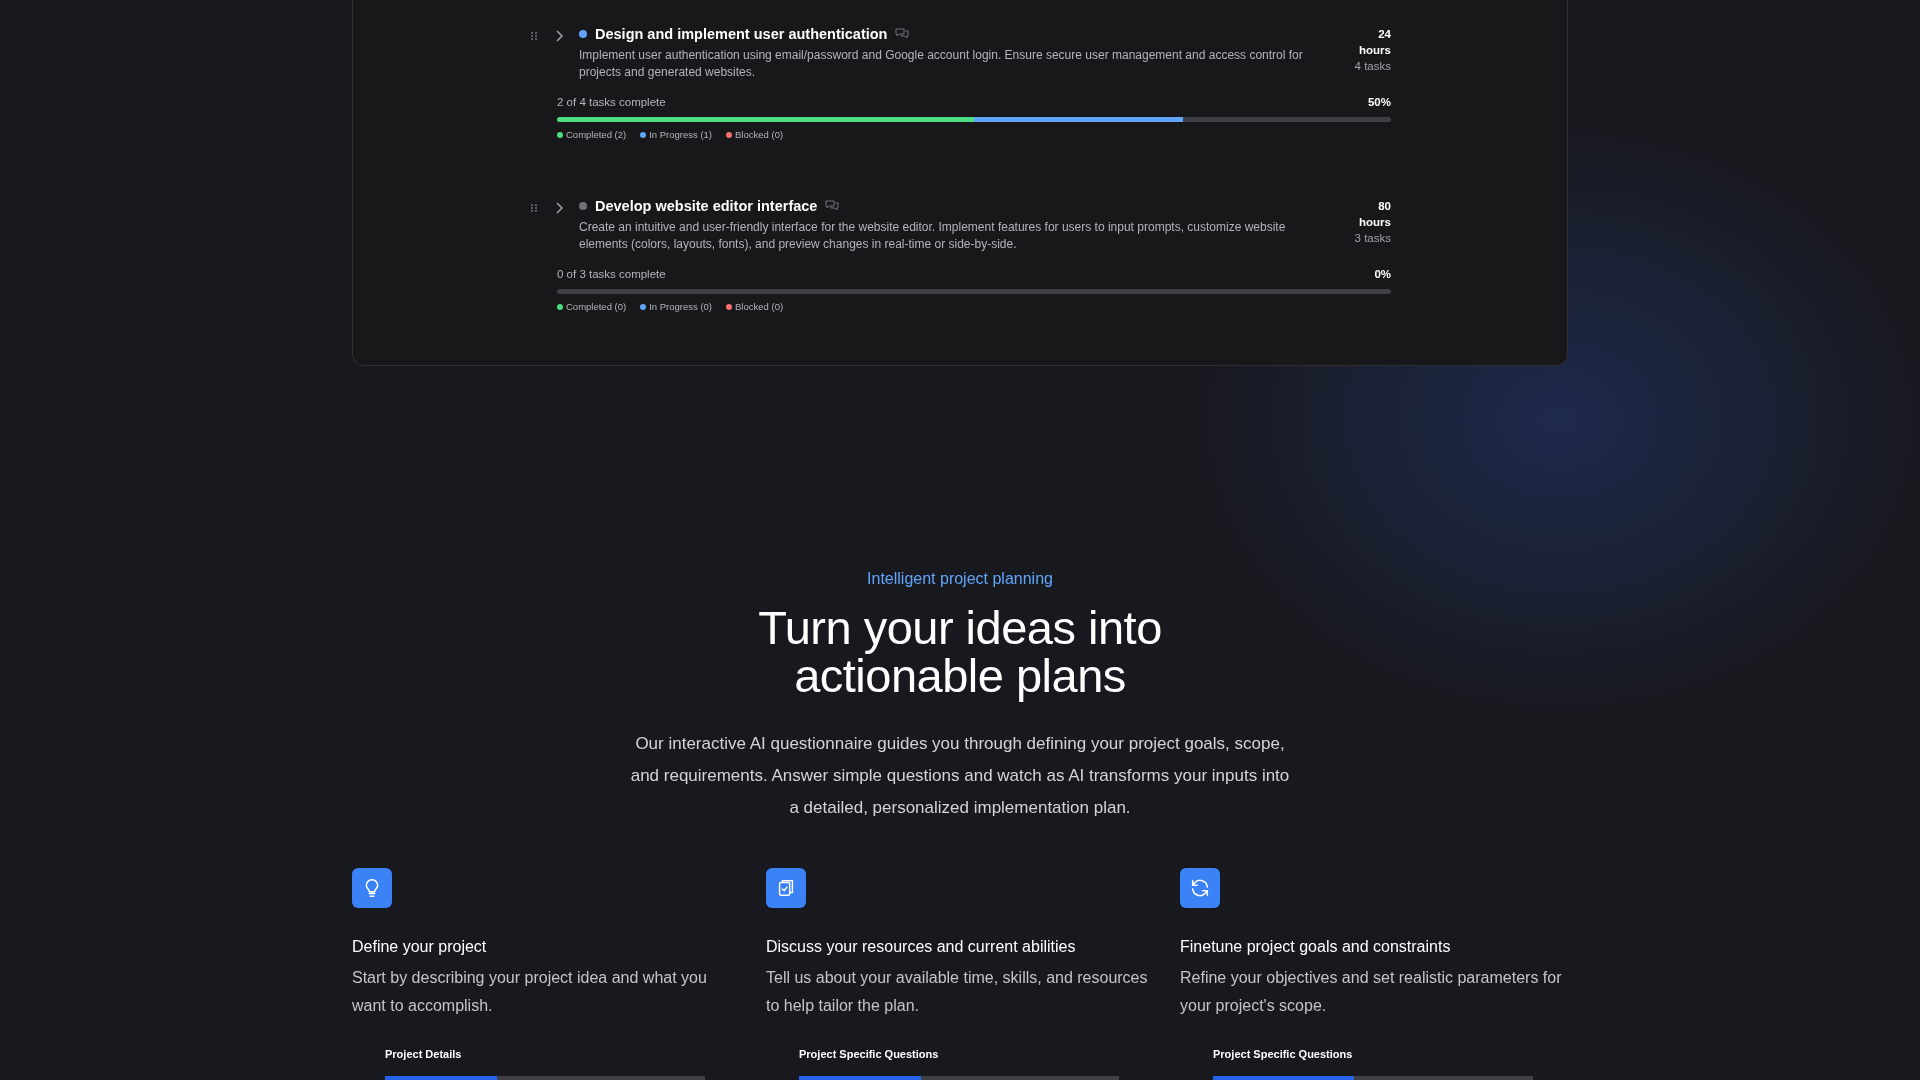  What do you see at coordinates (960, 579) in the screenshot?
I see `section-eyebrow: Intelligent project planning` at bounding box center [960, 579].